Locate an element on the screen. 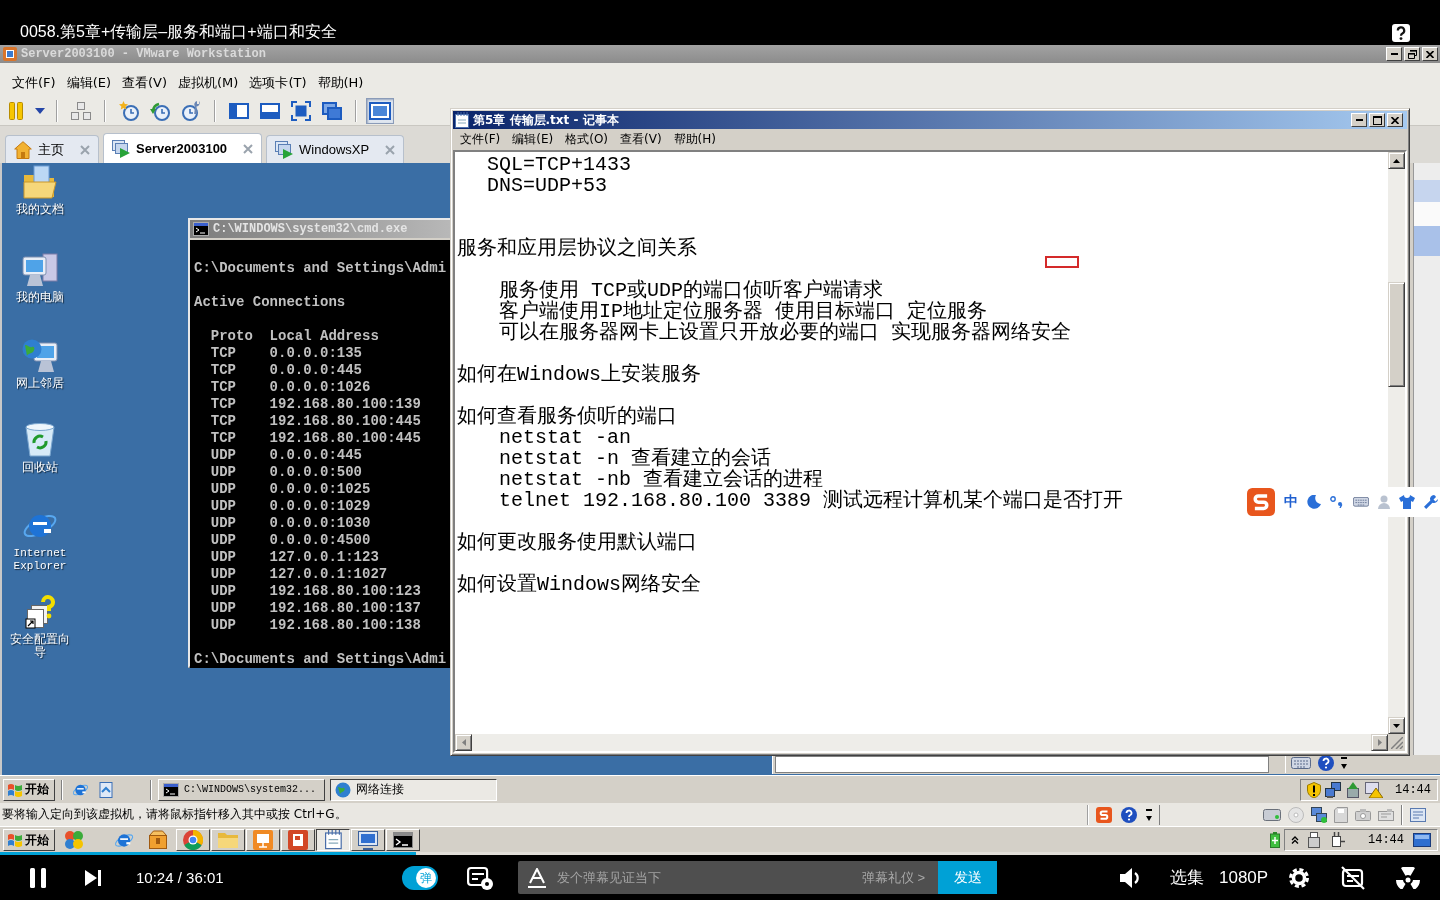 The image size is (1440, 900). skip-next-icon is located at coordinates (93, 877).